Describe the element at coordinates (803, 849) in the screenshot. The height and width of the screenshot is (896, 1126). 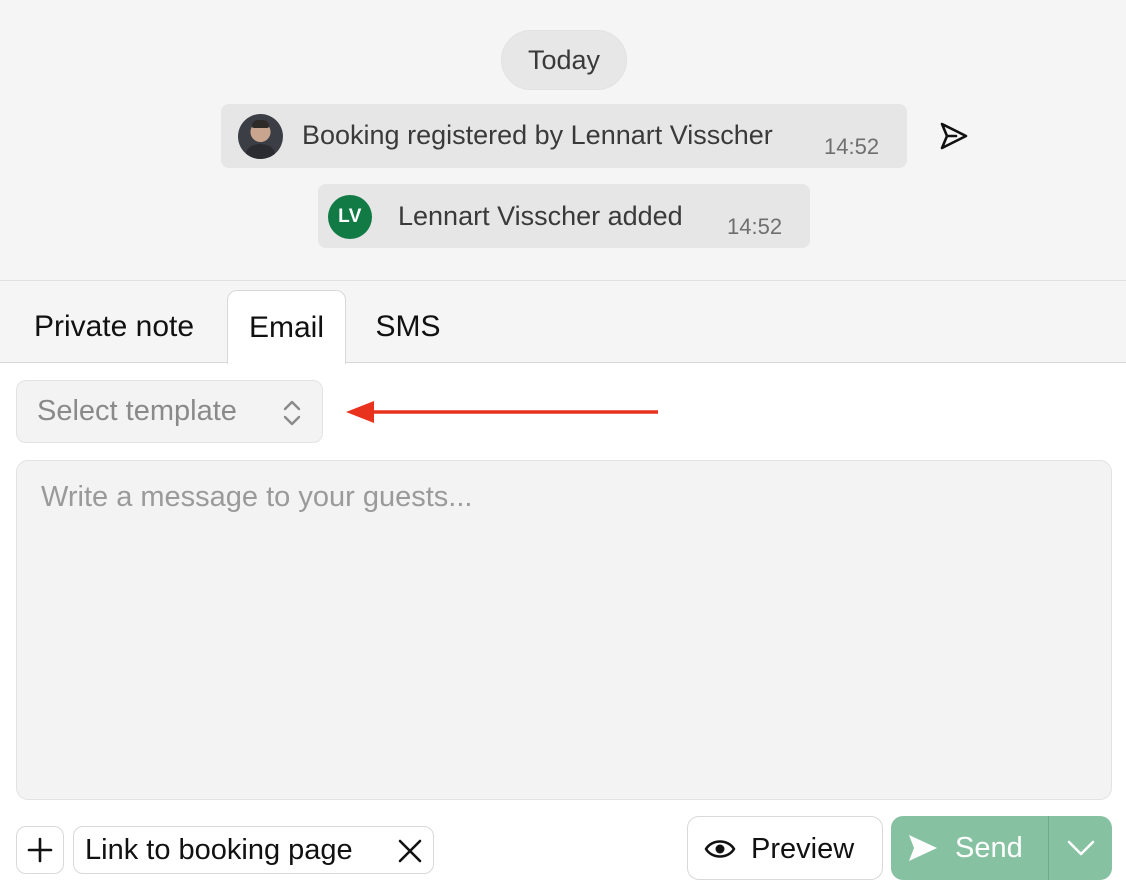
I see `preview-label: Preview` at that location.